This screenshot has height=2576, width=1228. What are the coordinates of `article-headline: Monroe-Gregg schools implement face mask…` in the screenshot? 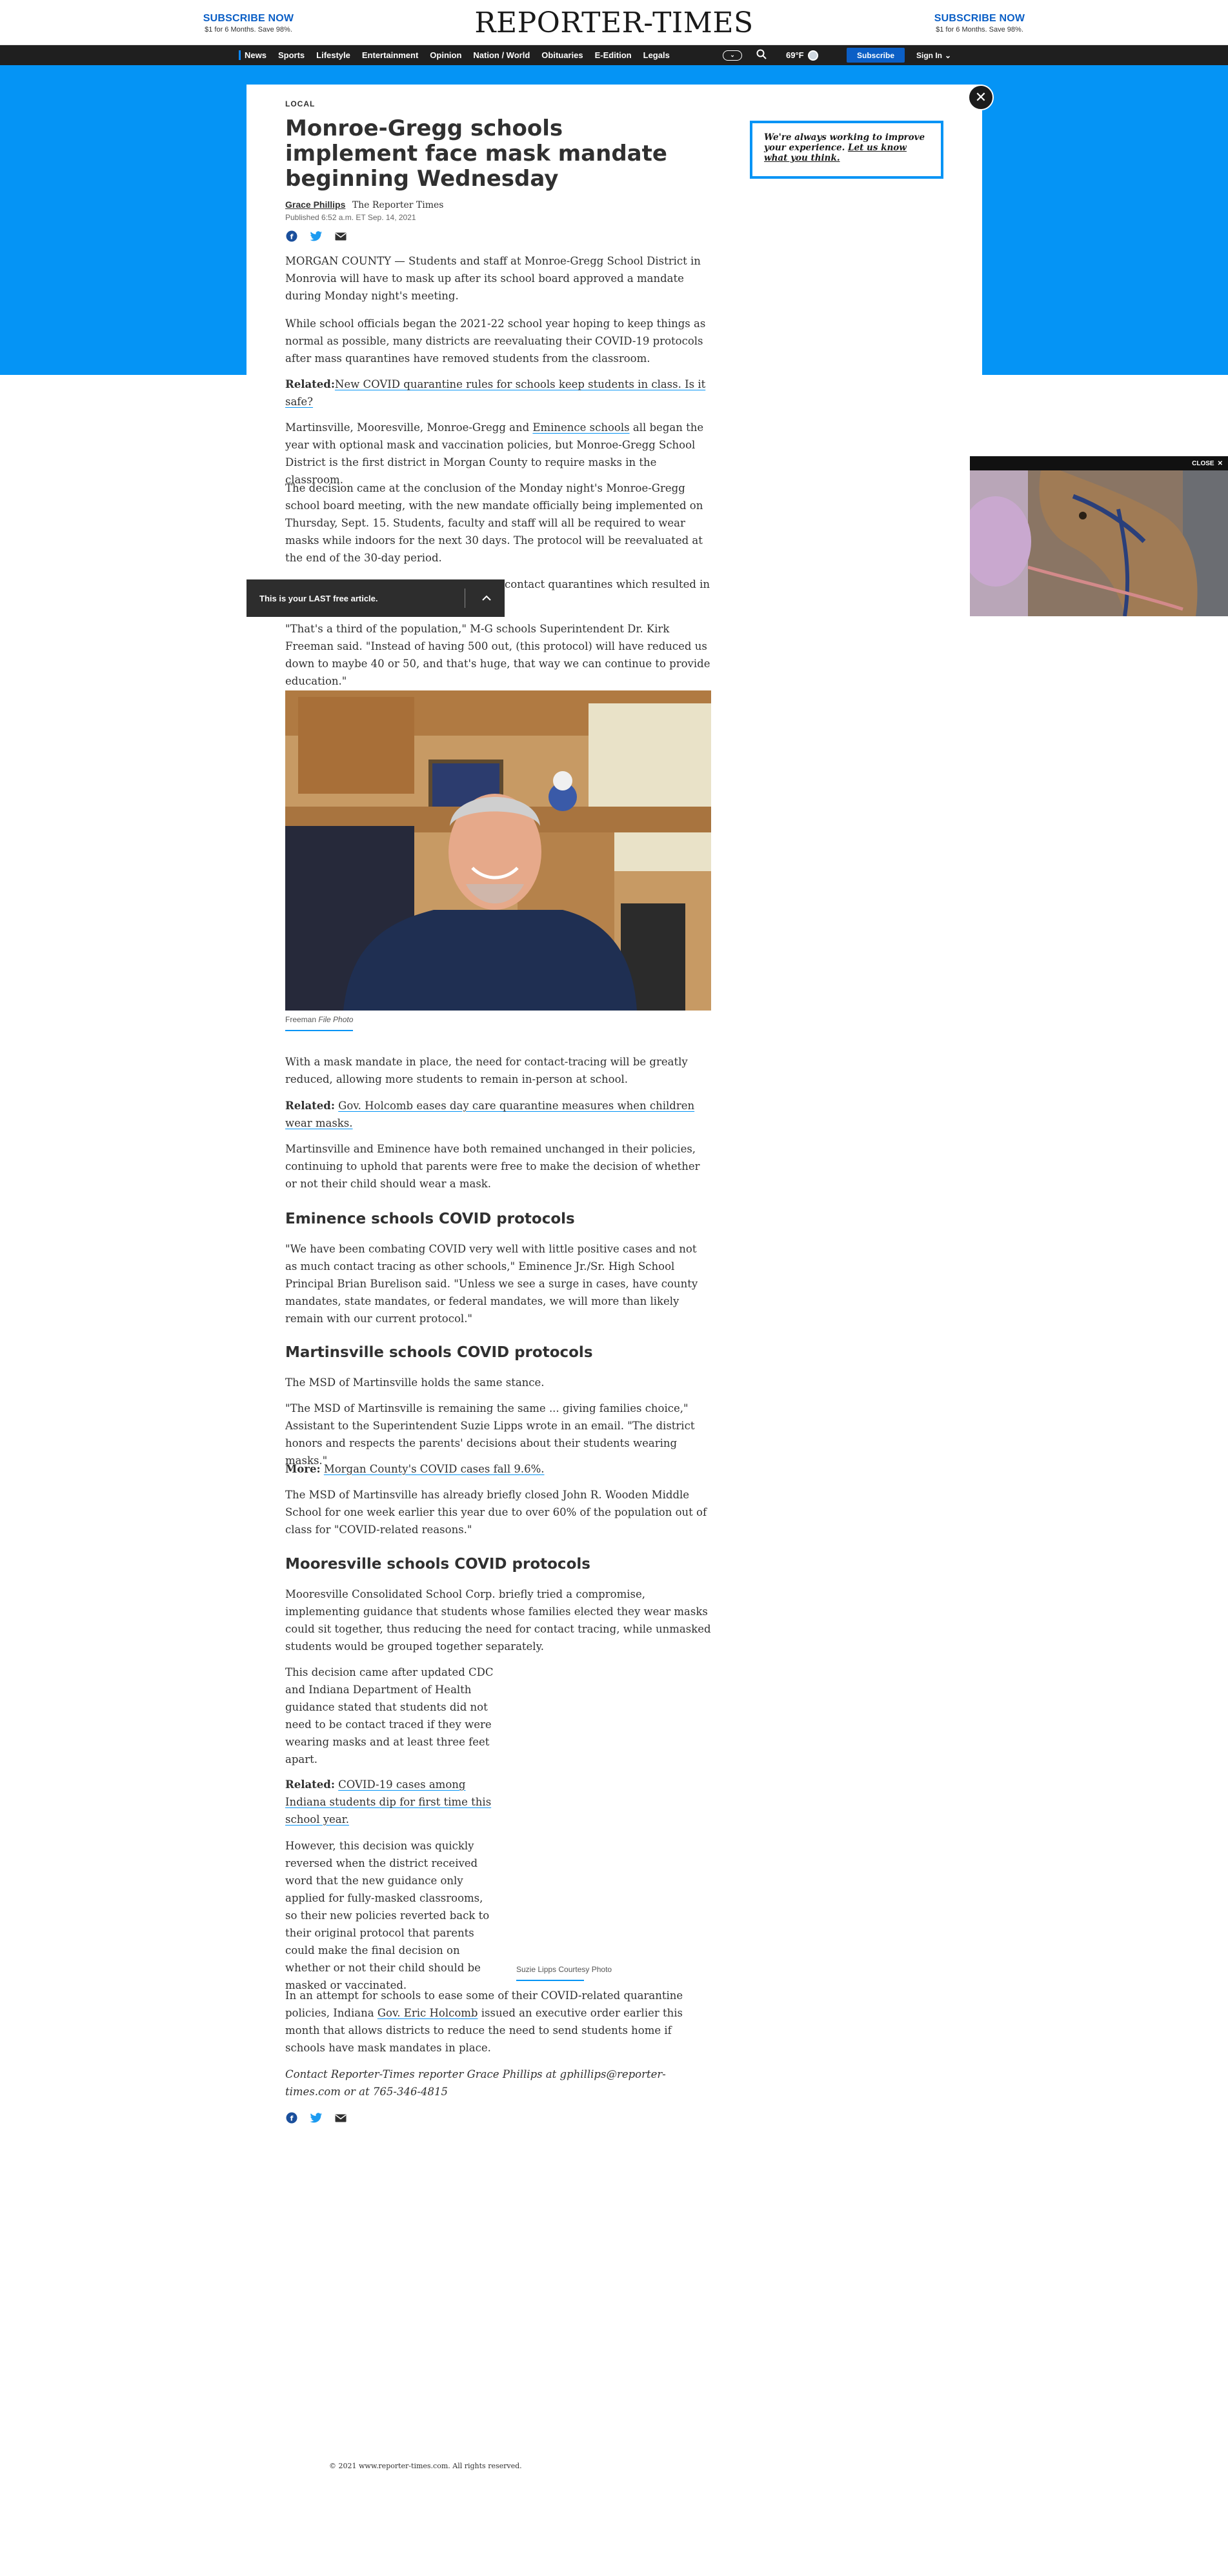 It's located at (476, 154).